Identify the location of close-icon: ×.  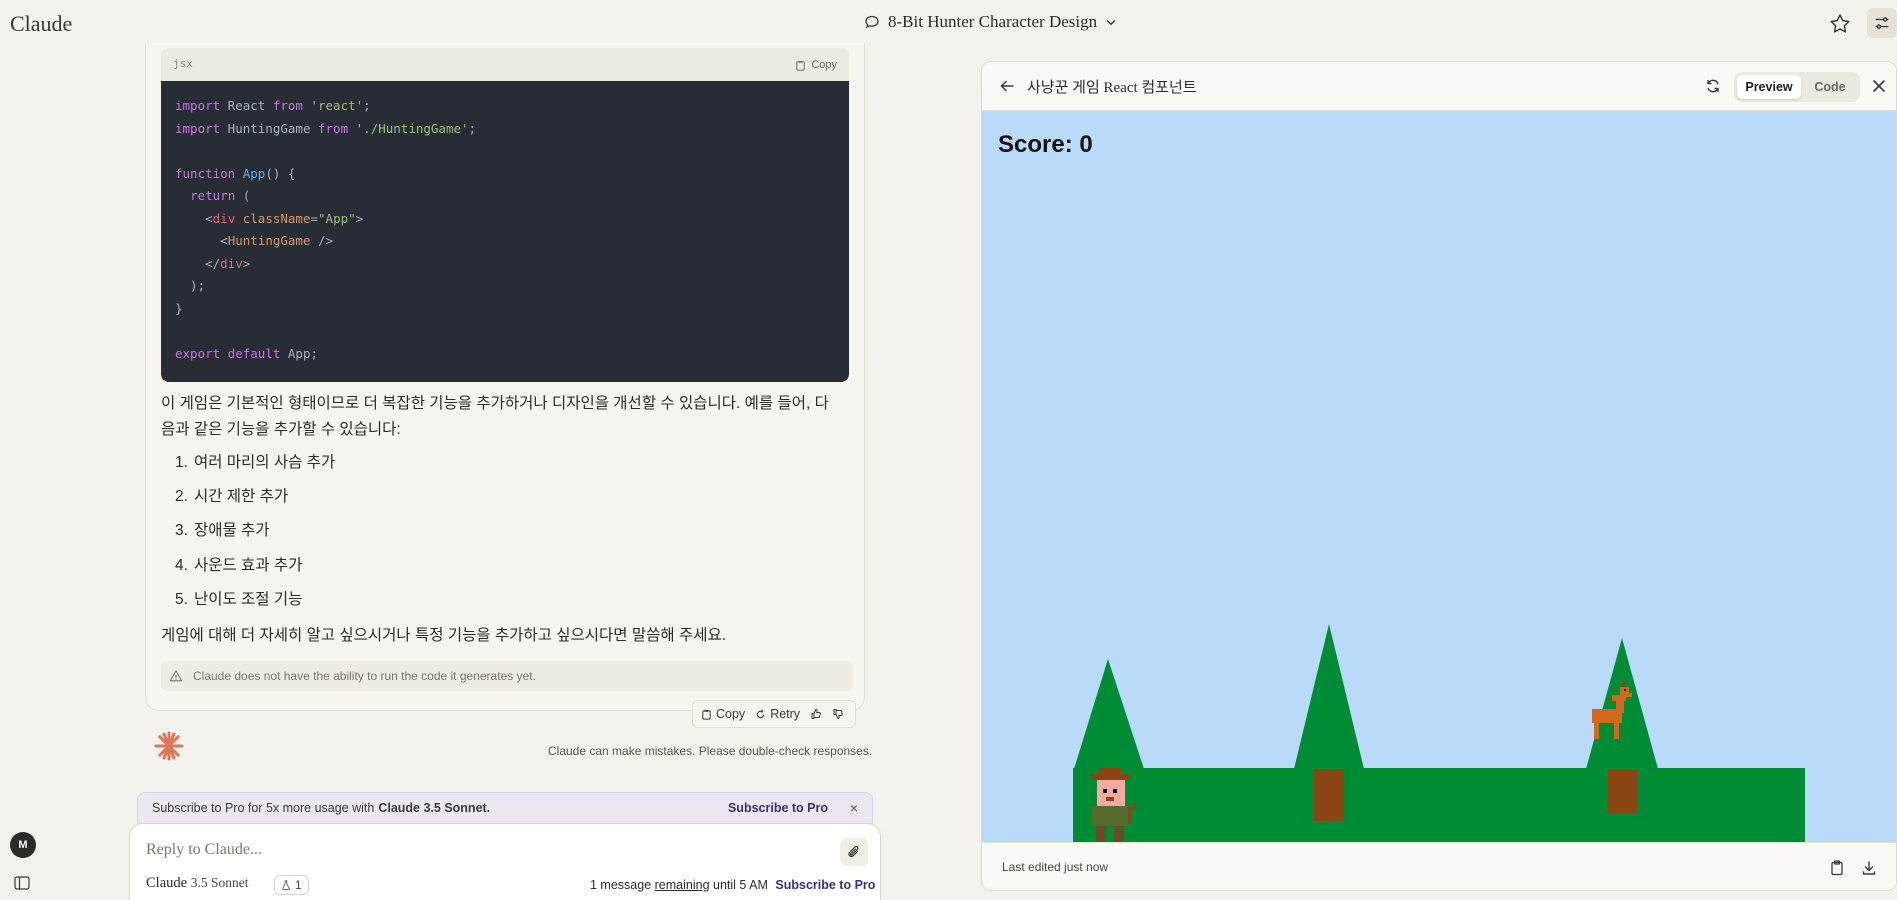
(854, 808).